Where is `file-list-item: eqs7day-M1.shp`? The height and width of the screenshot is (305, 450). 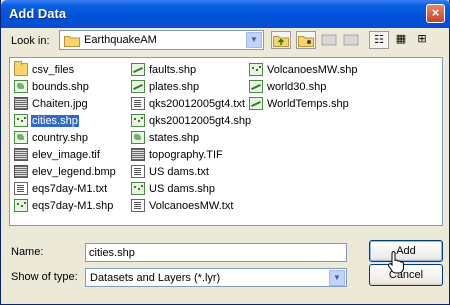 file-list-item: eqs7day-M1.shp is located at coordinates (65, 205).